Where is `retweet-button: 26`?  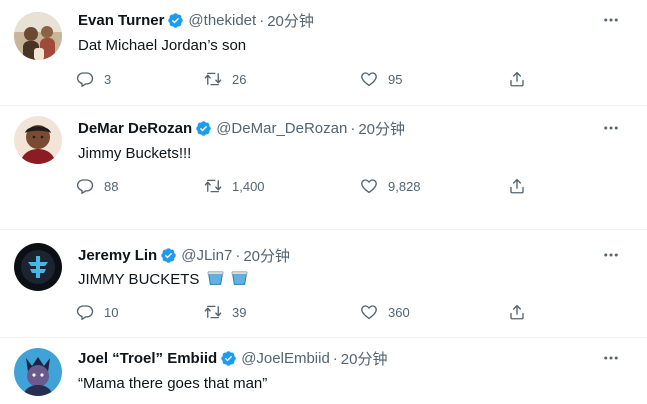
retweet-button: 26 is located at coordinates (225, 79).